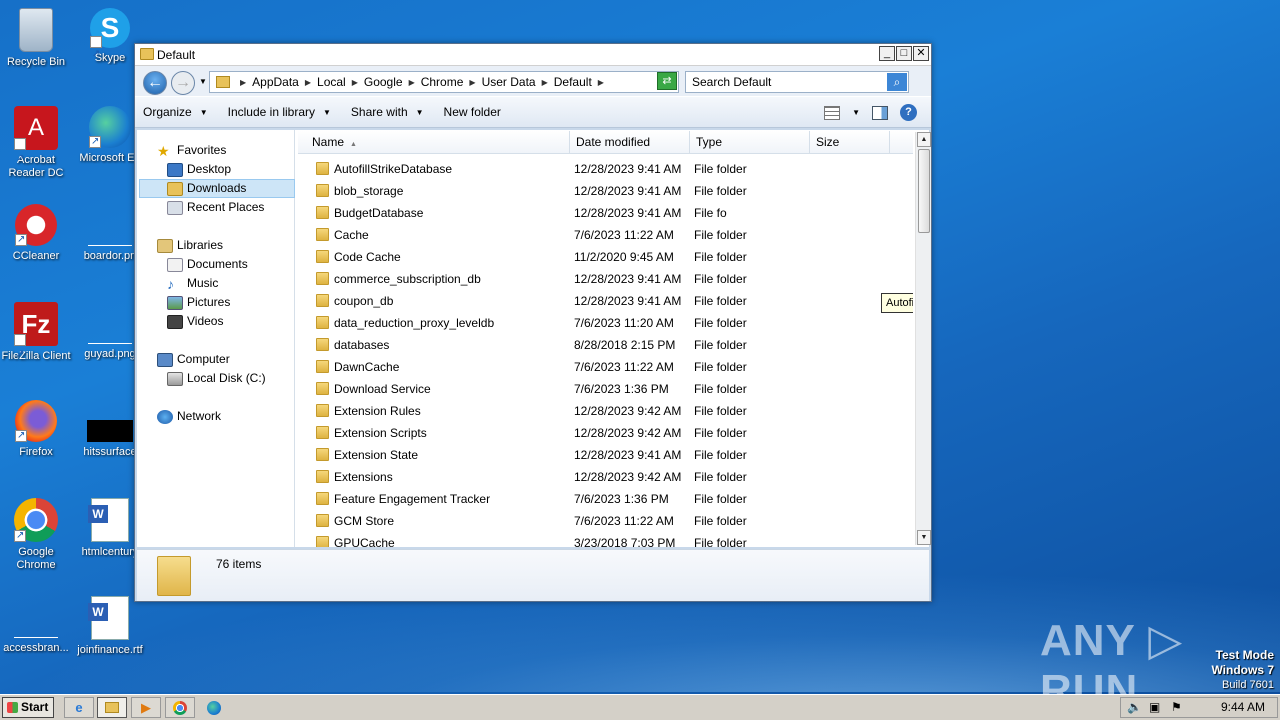 Image resolution: width=1280 pixels, height=720 pixels. What do you see at coordinates (598, 477) in the screenshot?
I see `table-row: Extensions 12/28/2023 9:42 AM File folder` at bounding box center [598, 477].